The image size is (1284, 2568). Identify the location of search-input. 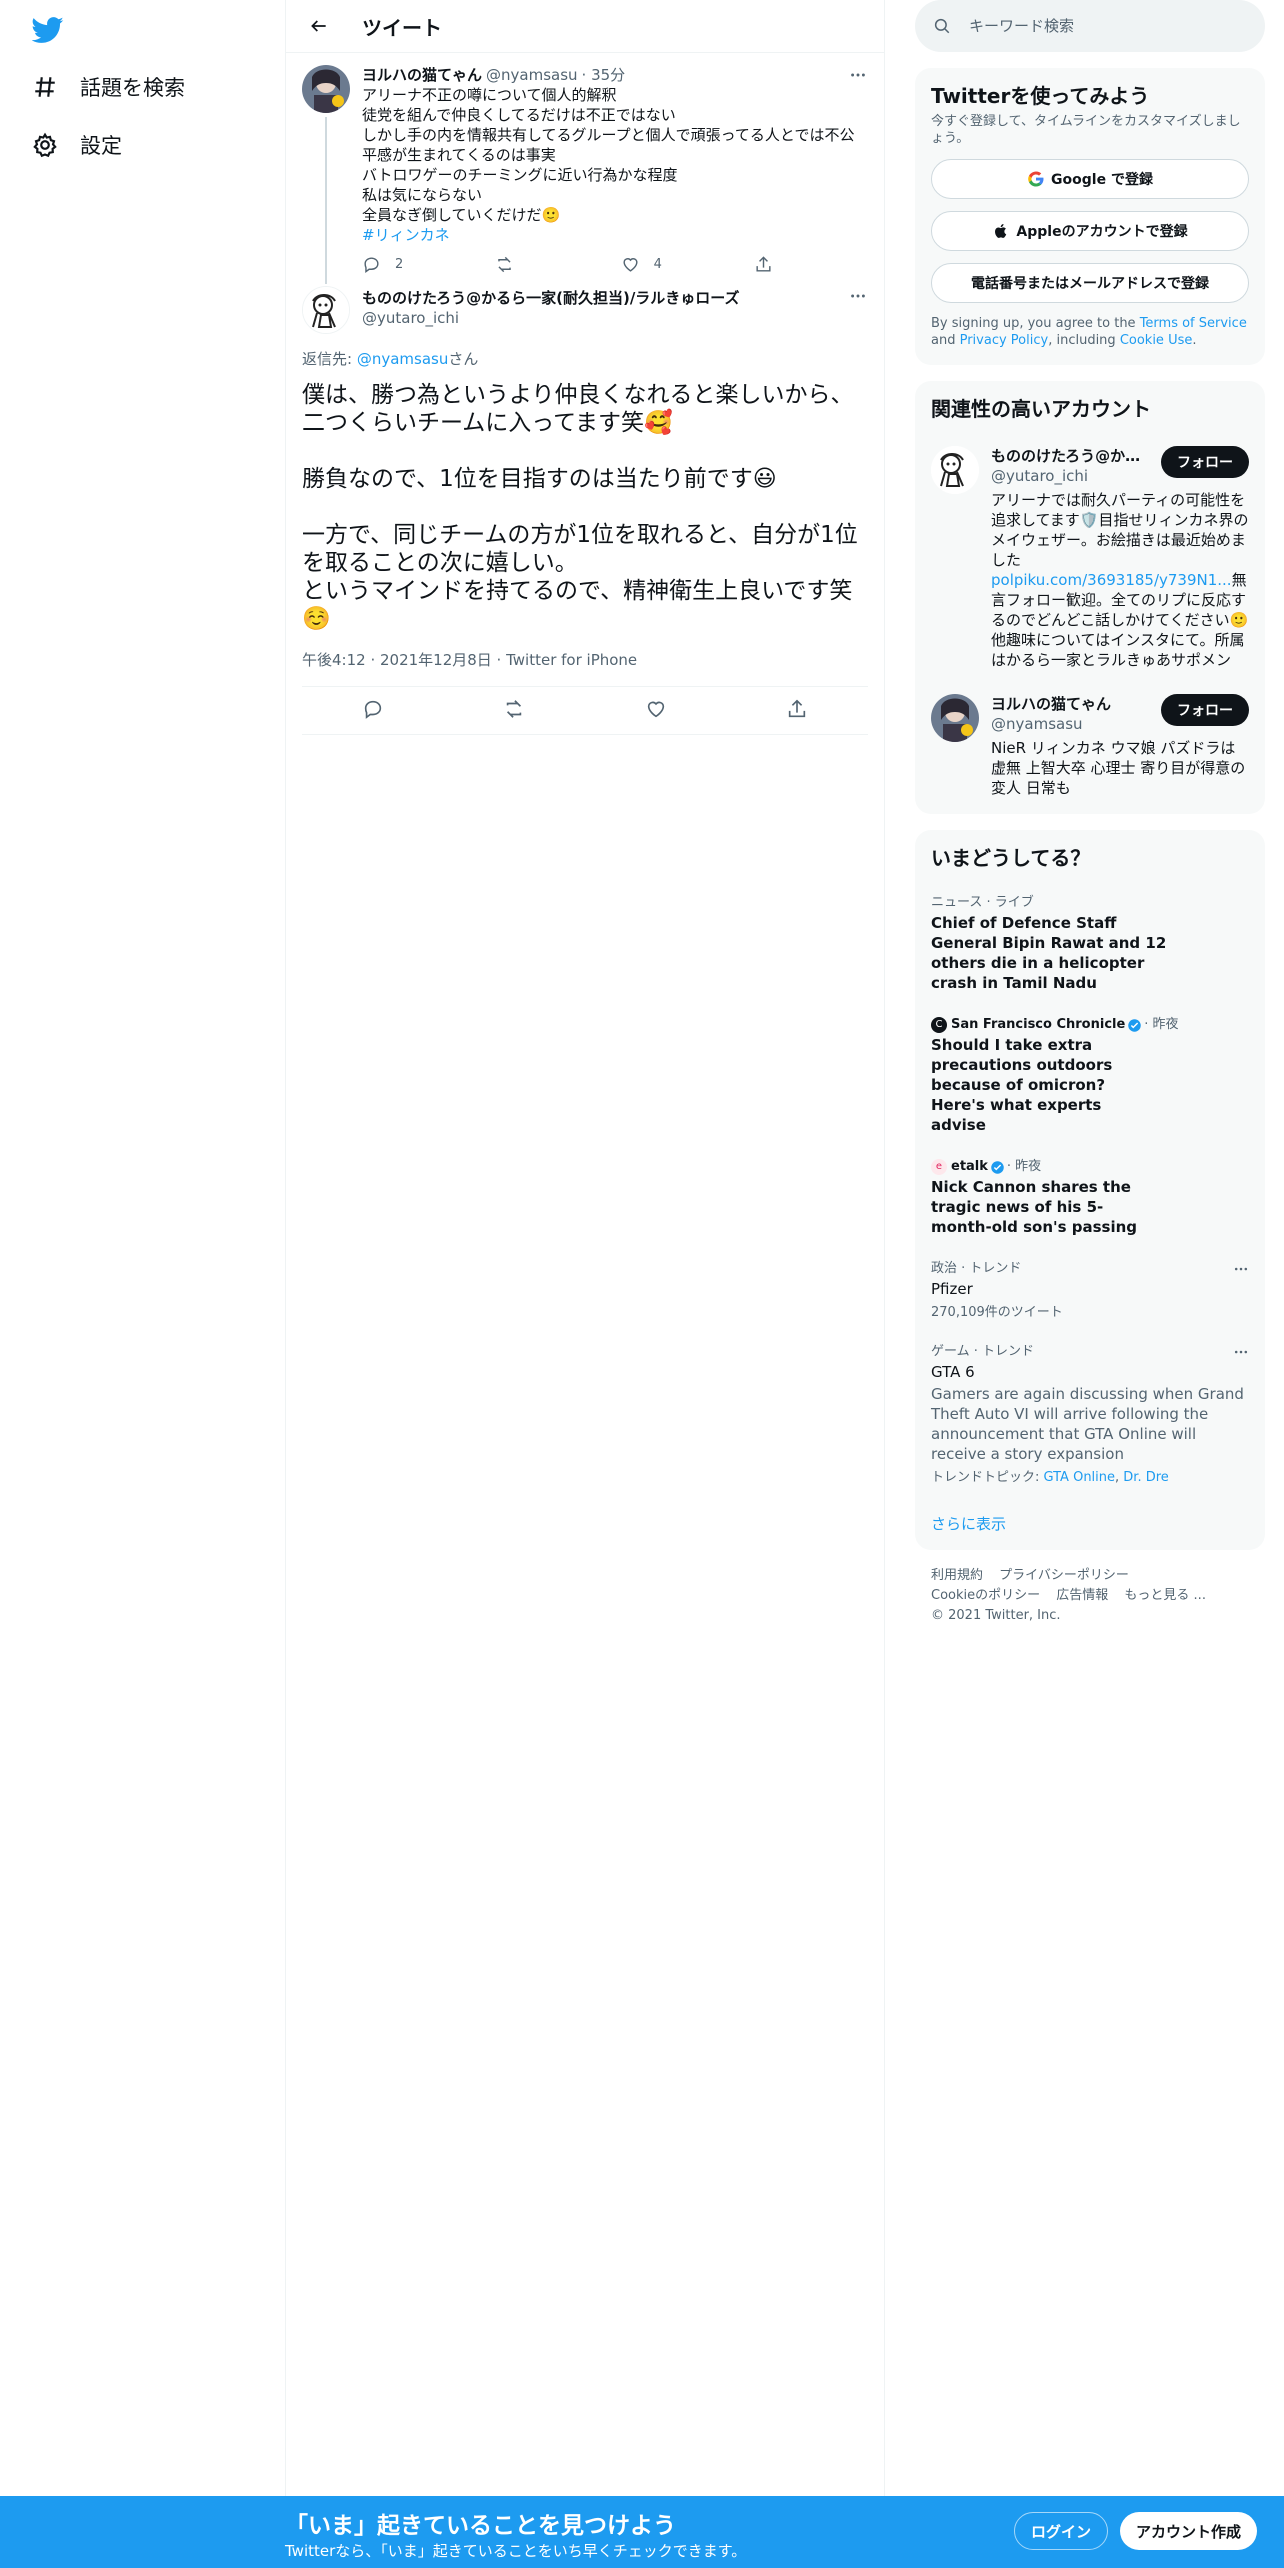
(1099, 26).